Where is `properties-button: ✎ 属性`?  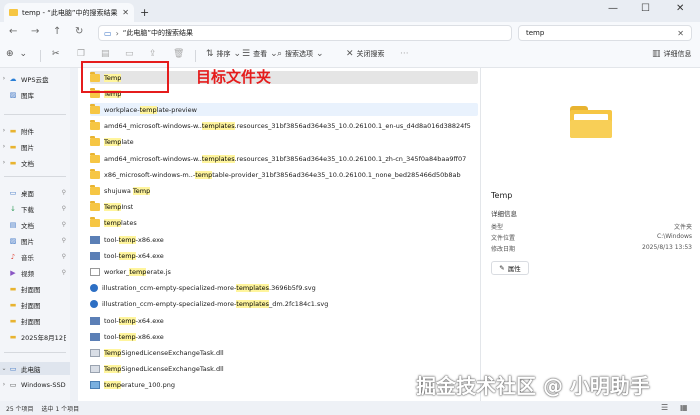 properties-button: ✎ 属性 is located at coordinates (510, 268).